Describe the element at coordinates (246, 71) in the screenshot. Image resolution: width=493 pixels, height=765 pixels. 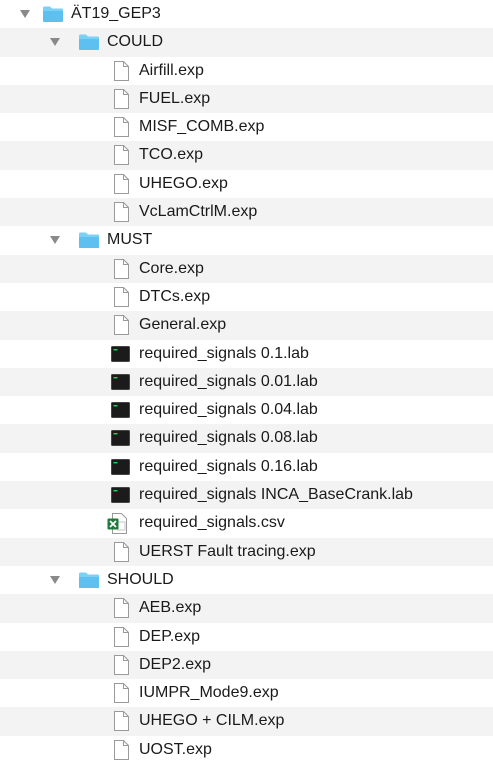
I see `file-row: Airfill.exp` at that location.